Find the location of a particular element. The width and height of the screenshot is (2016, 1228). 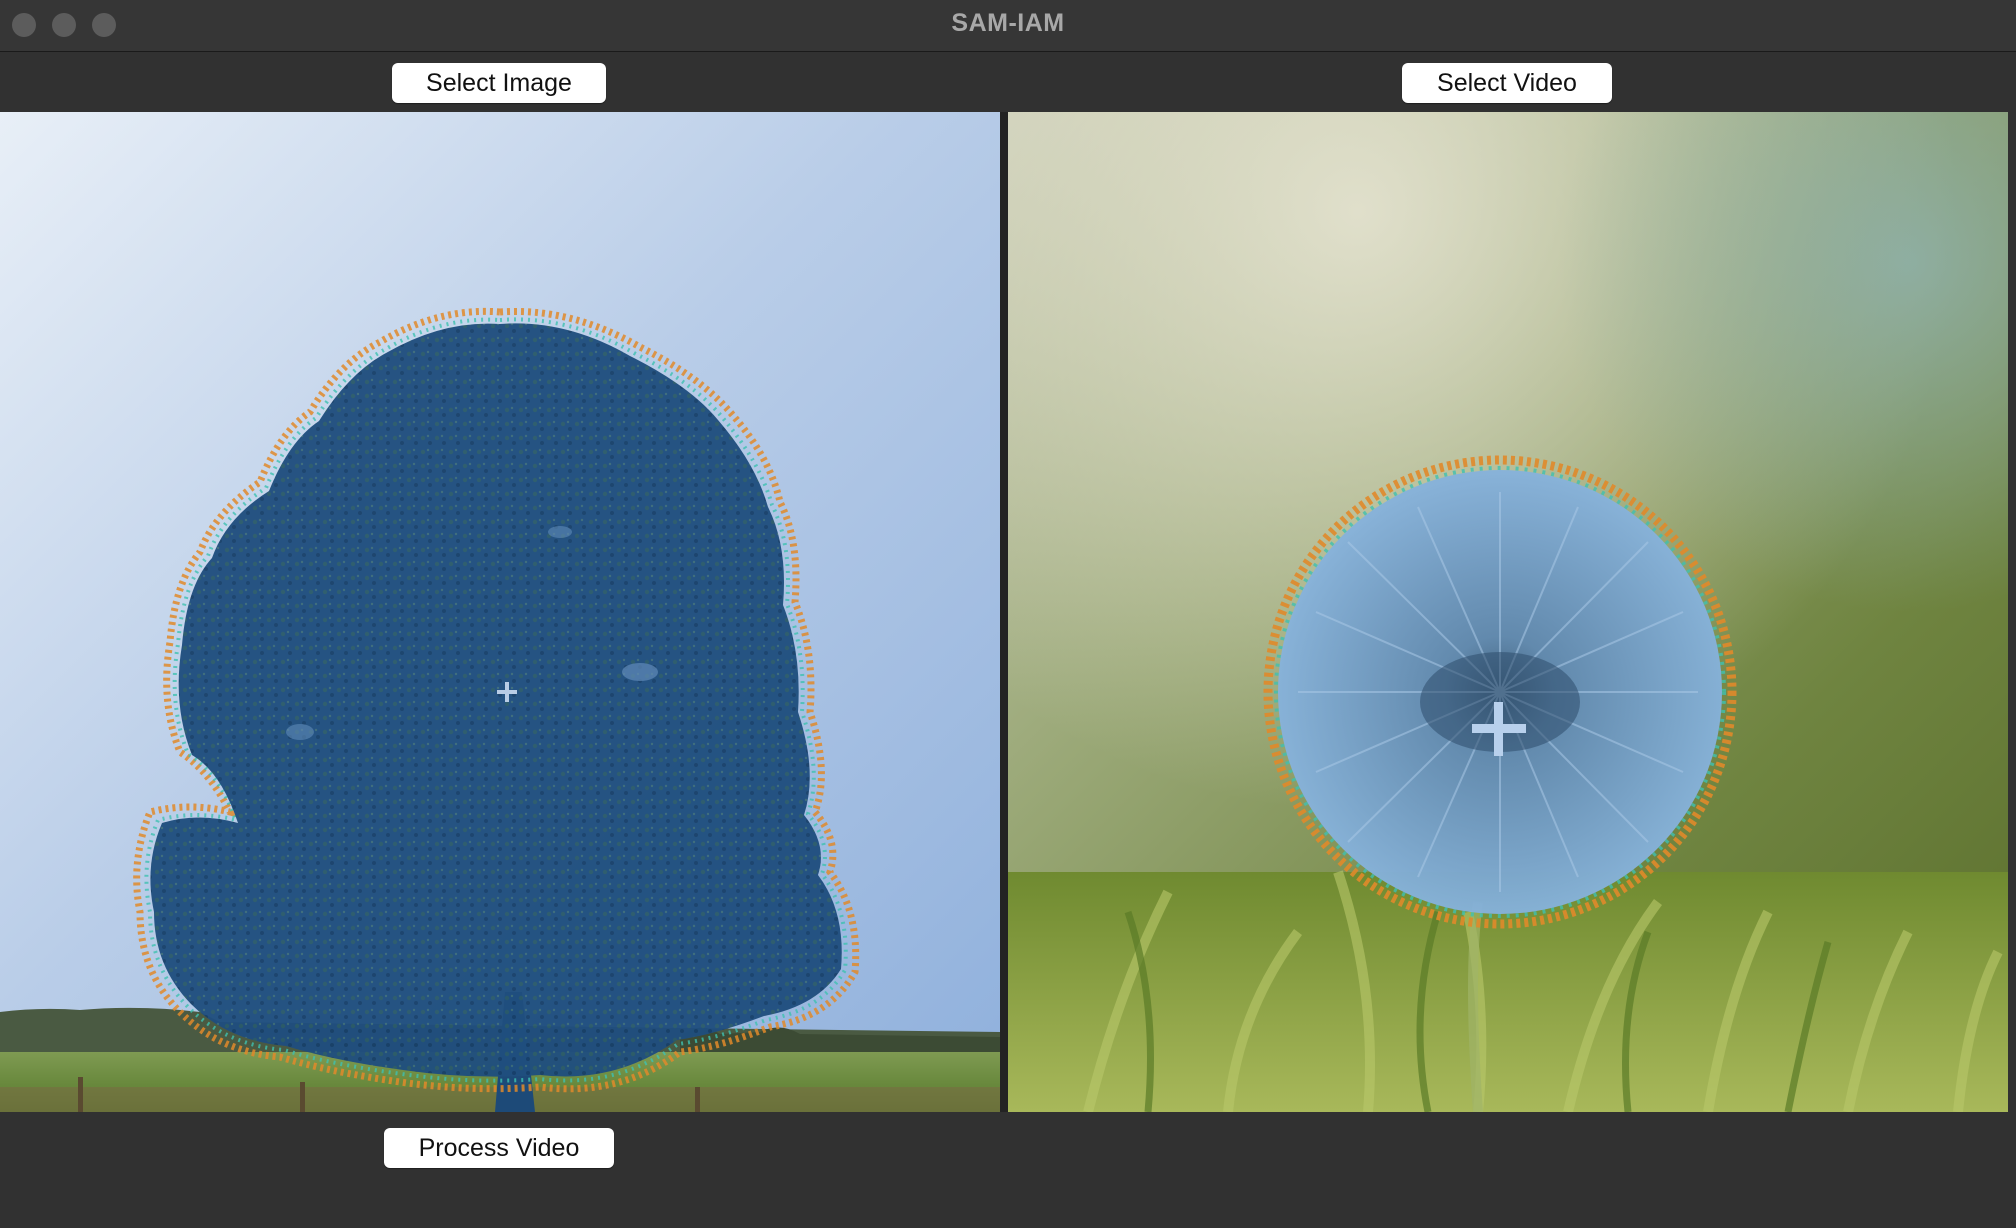

title-bar: SAM-IAM is located at coordinates (1008, 26).